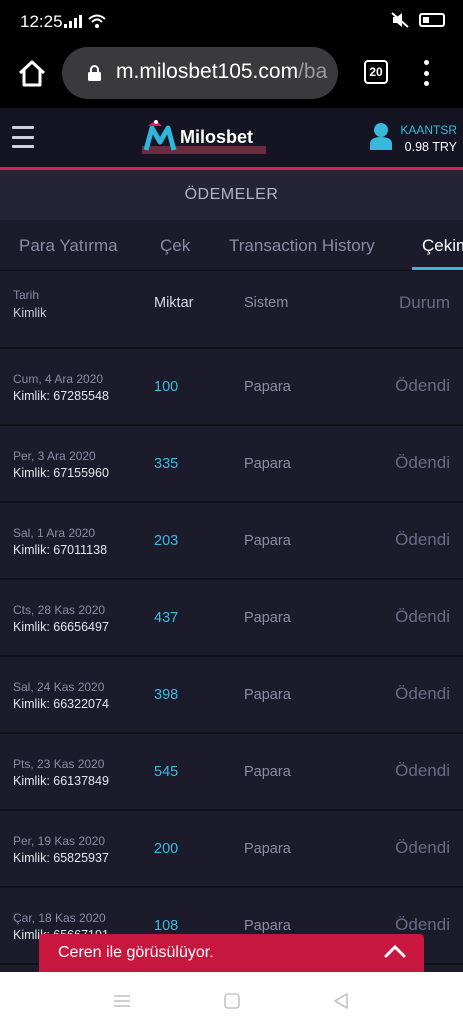  Describe the element at coordinates (54, 533) in the screenshot. I see `row-date: Sal, 1 Ara 2020` at that location.